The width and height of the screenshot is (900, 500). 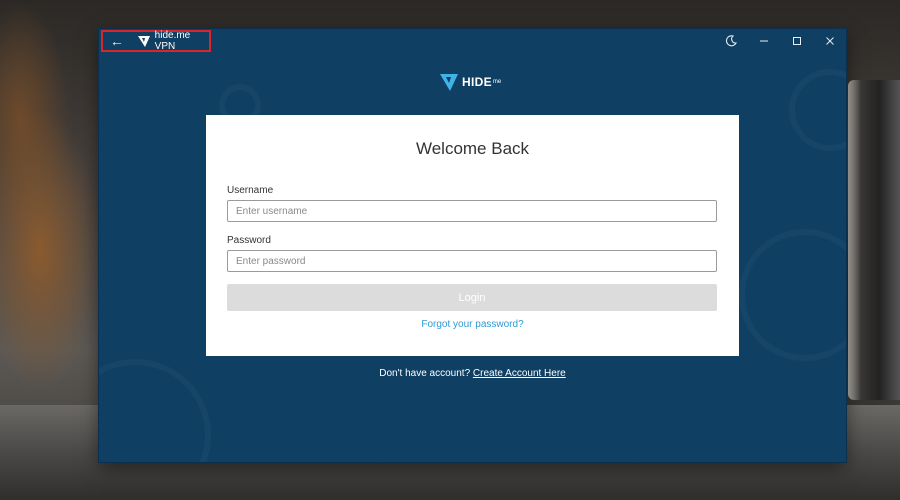 I want to click on desktop-background-car, so click(x=874, y=240).